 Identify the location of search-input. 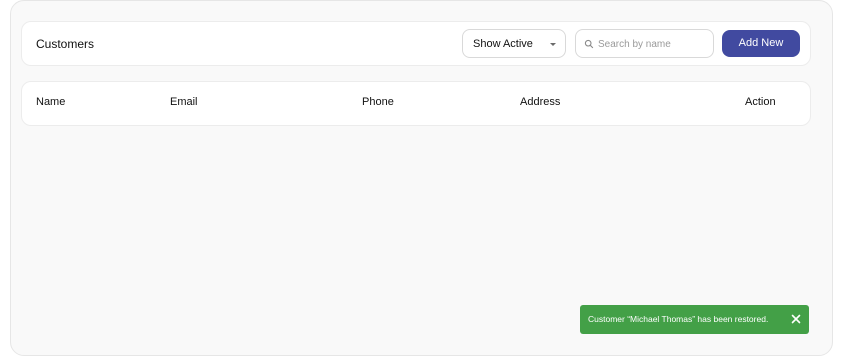
(653, 44).